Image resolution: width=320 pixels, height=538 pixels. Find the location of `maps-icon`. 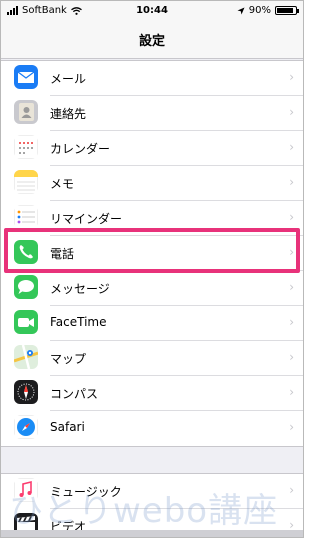

maps-icon is located at coordinates (26, 357).